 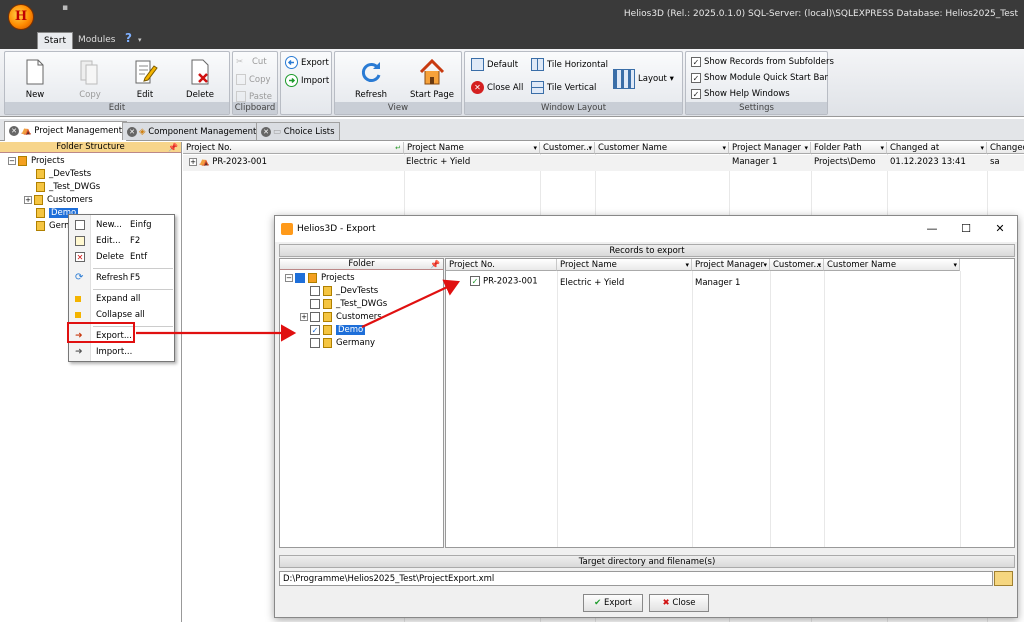 What do you see at coordinates (1000, 229) in the screenshot?
I see `close-icon: ✕` at bounding box center [1000, 229].